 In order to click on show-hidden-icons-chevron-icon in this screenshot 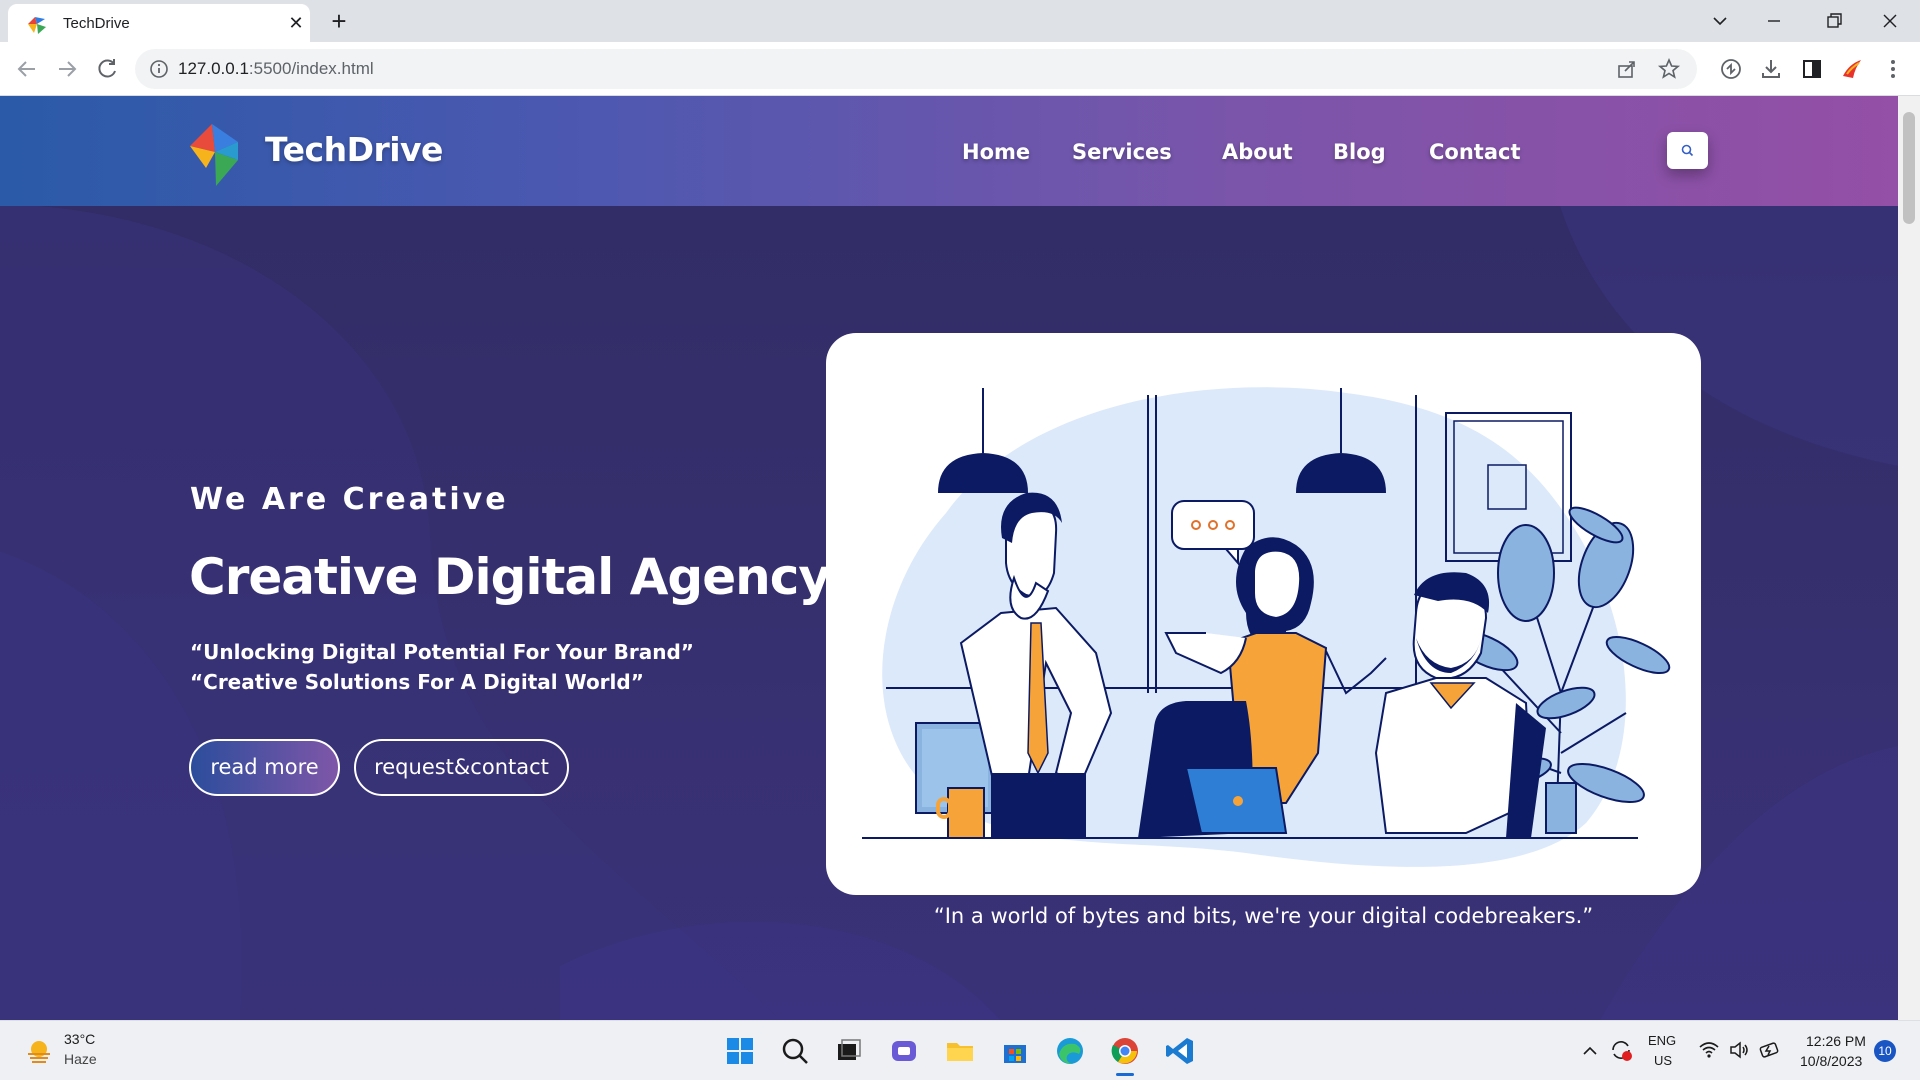, I will do `click(1590, 1051)`.